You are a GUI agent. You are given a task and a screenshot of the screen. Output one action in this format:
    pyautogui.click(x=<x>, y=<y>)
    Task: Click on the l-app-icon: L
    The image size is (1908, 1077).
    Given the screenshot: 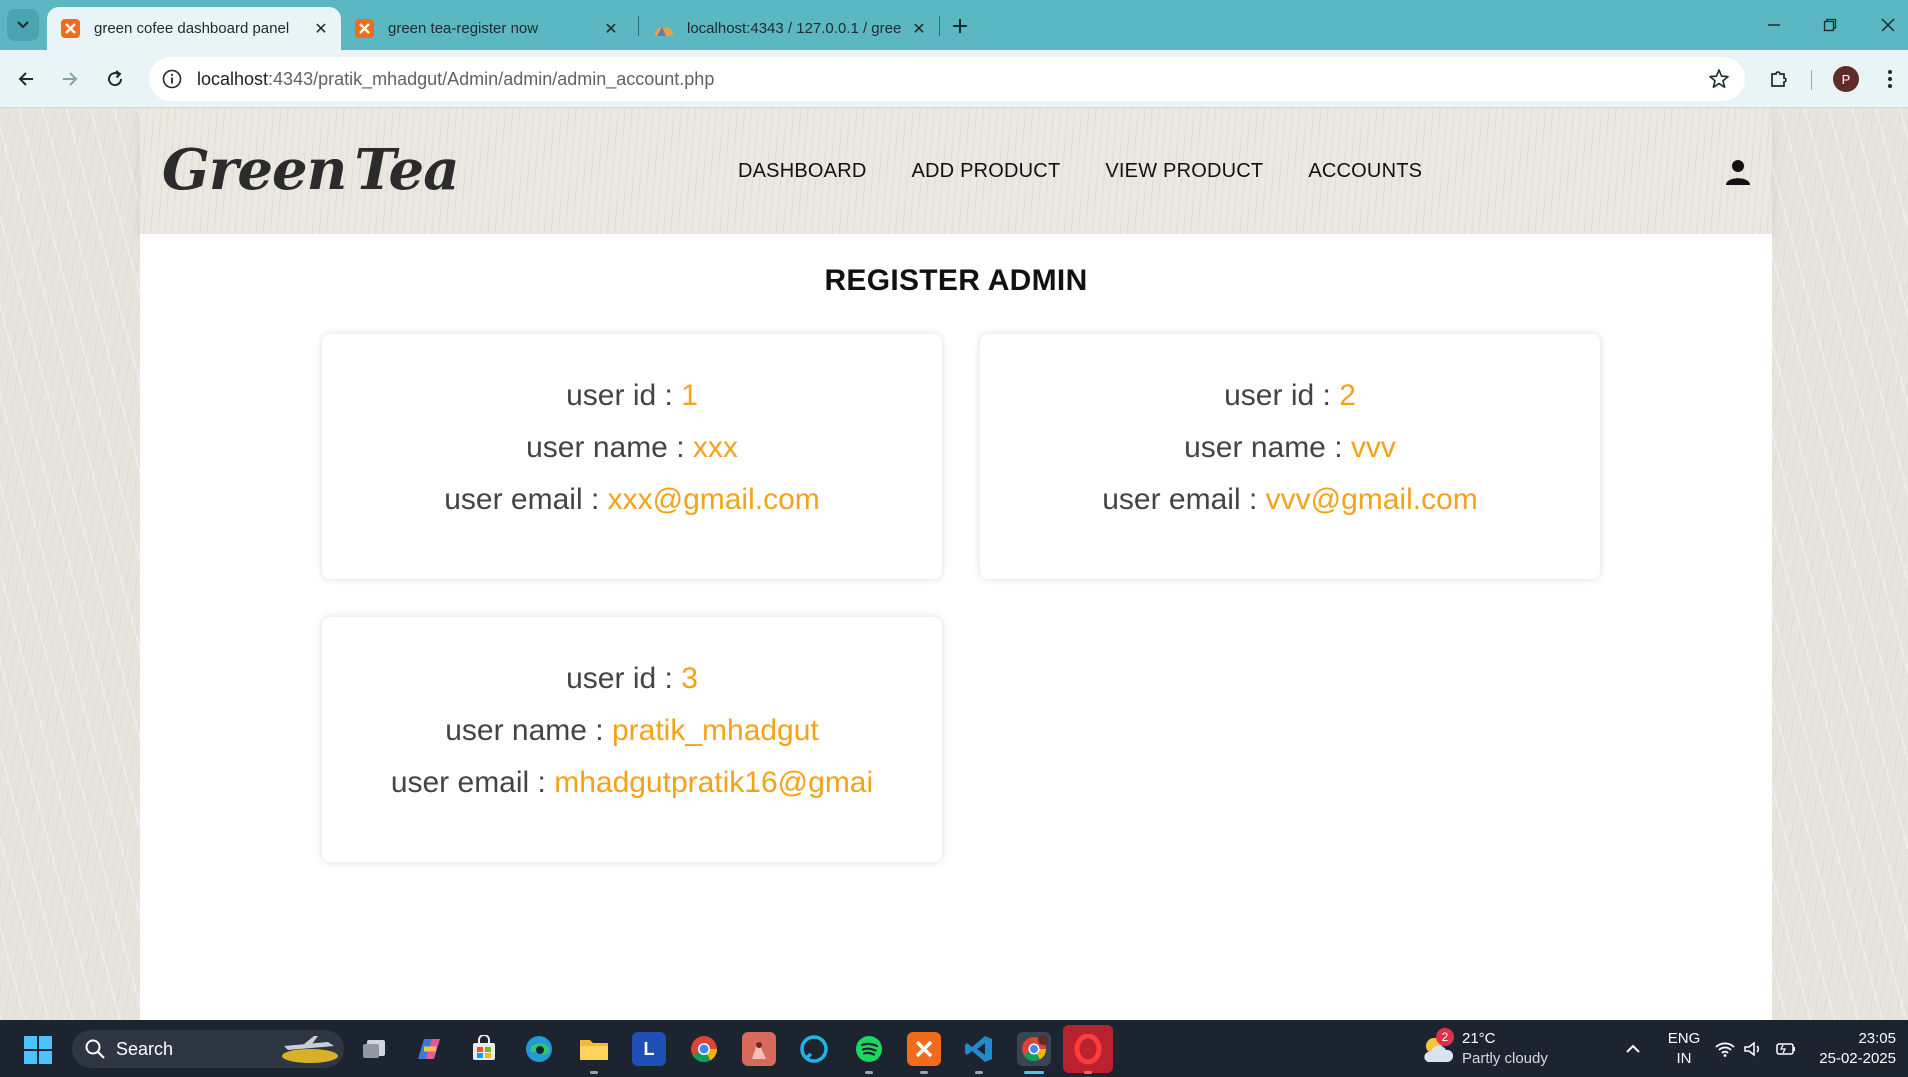 What is the action you would take?
    pyautogui.click(x=649, y=1049)
    